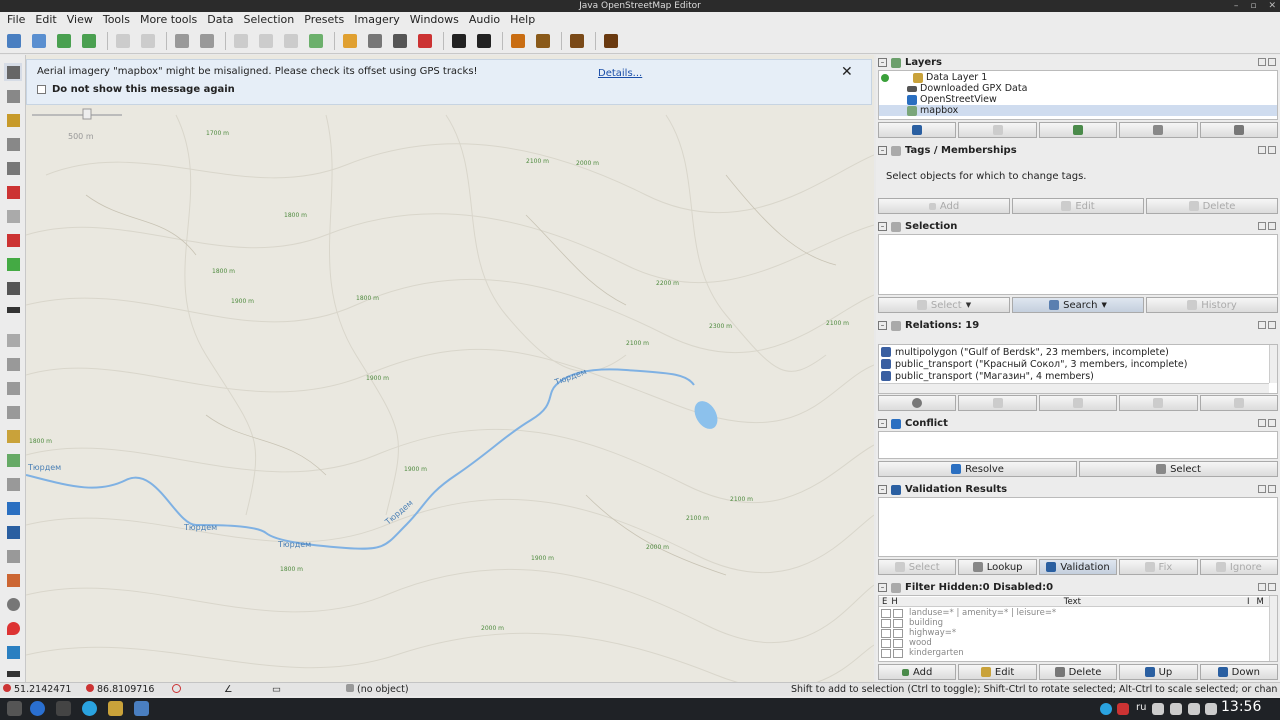 This screenshot has width=1280, height=720. I want to click on preset-path-button, so click(400, 41).